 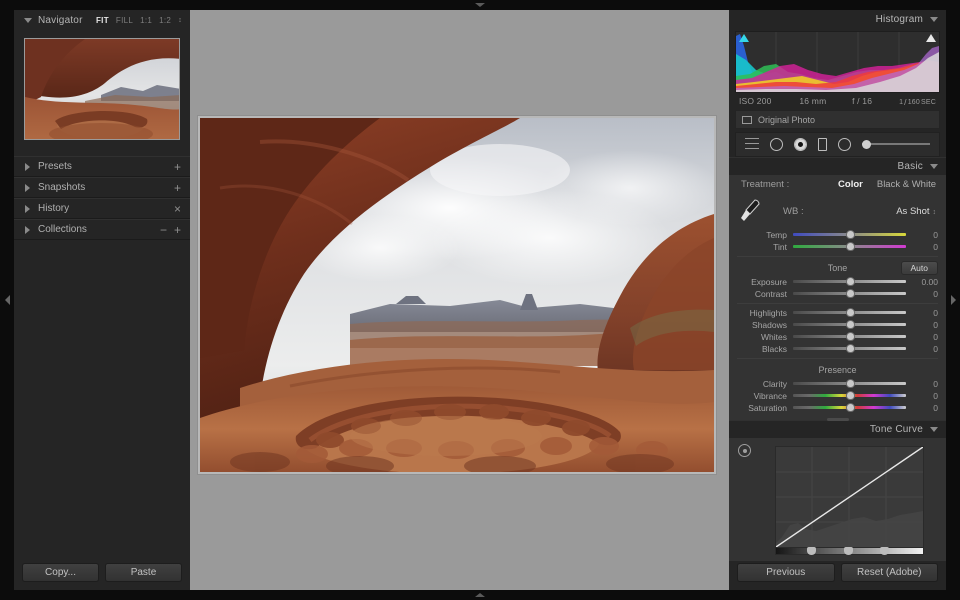 What do you see at coordinates (896, 429) in the screenshot?
I see `tone-curve-title: Tone Curve` at bounding box center [896, 429].